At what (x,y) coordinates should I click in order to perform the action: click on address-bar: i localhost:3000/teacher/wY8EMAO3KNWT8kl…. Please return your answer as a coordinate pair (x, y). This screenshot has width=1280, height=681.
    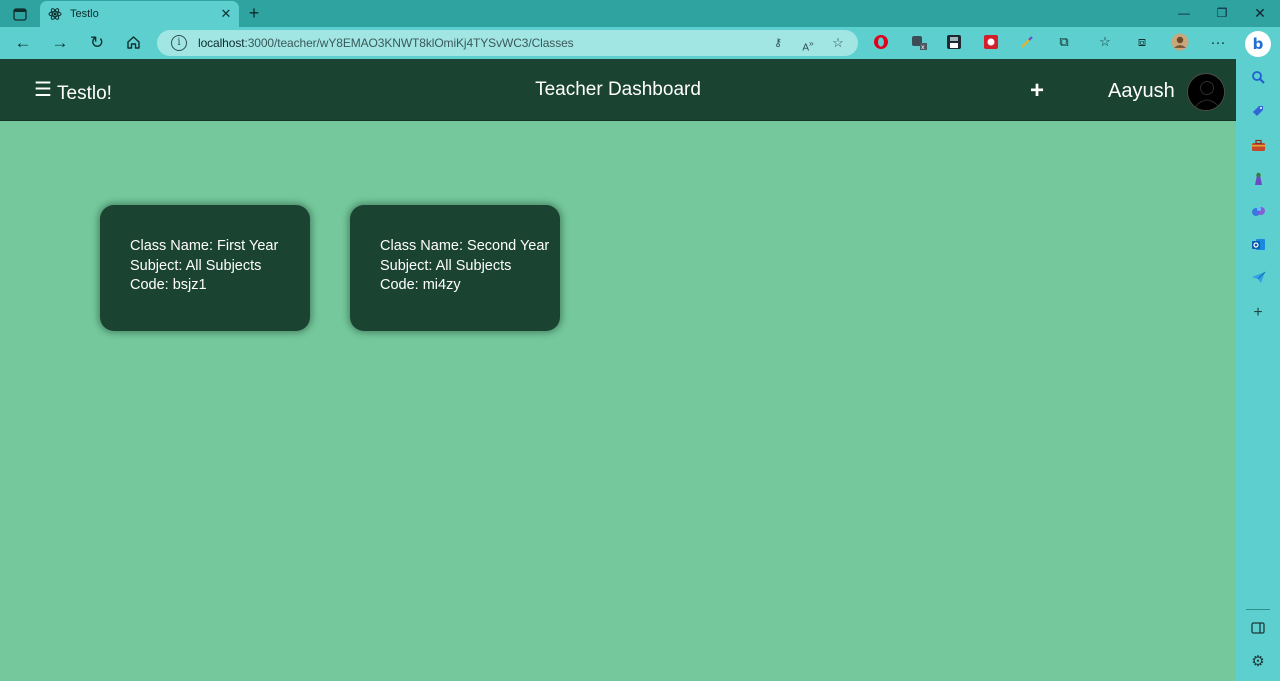
    Looking at the image, I should click on (507, 43).